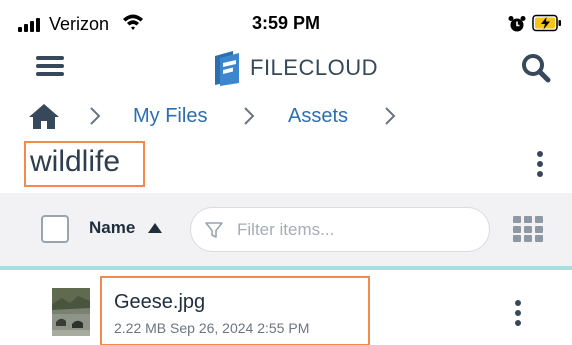 This screenshot has width=572, height=345. Describe the element at coordinates (546, 23) in the screenshot. I see `battery-charging-icon` at that location.